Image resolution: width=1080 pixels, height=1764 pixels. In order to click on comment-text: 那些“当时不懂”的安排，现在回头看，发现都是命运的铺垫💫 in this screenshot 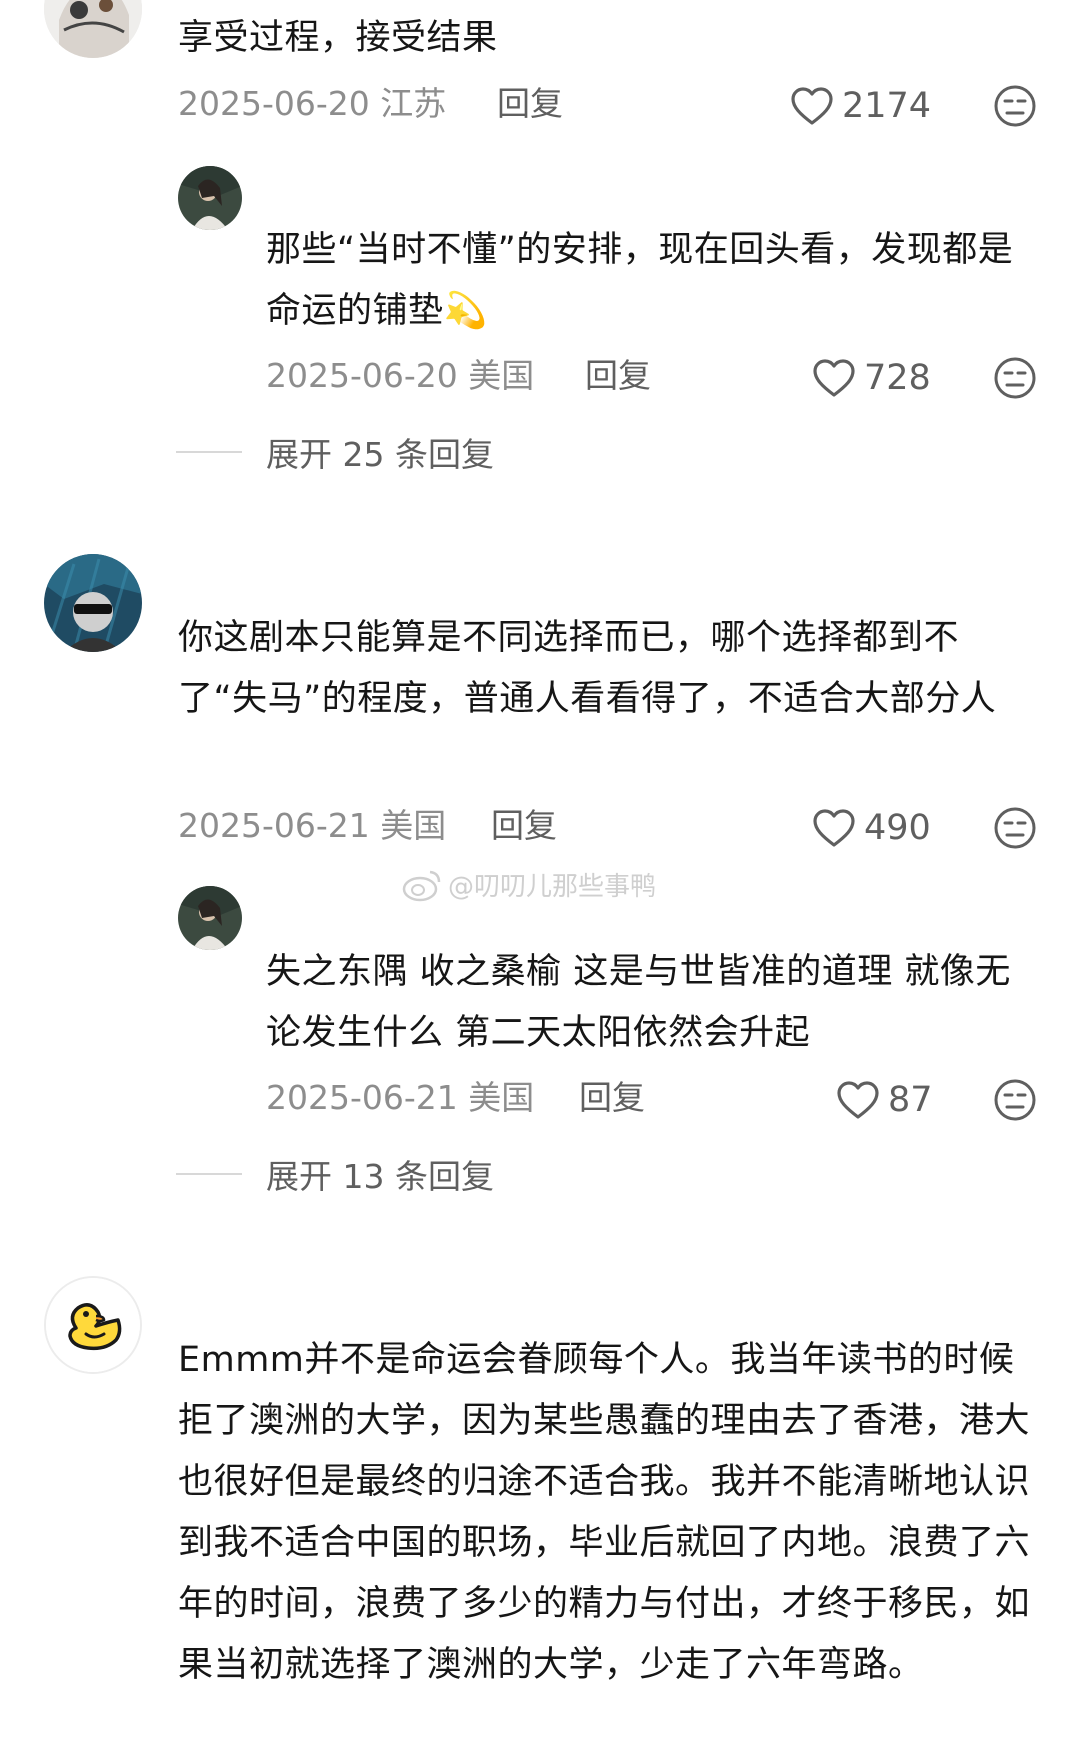, I will do `click(654, 281)`.